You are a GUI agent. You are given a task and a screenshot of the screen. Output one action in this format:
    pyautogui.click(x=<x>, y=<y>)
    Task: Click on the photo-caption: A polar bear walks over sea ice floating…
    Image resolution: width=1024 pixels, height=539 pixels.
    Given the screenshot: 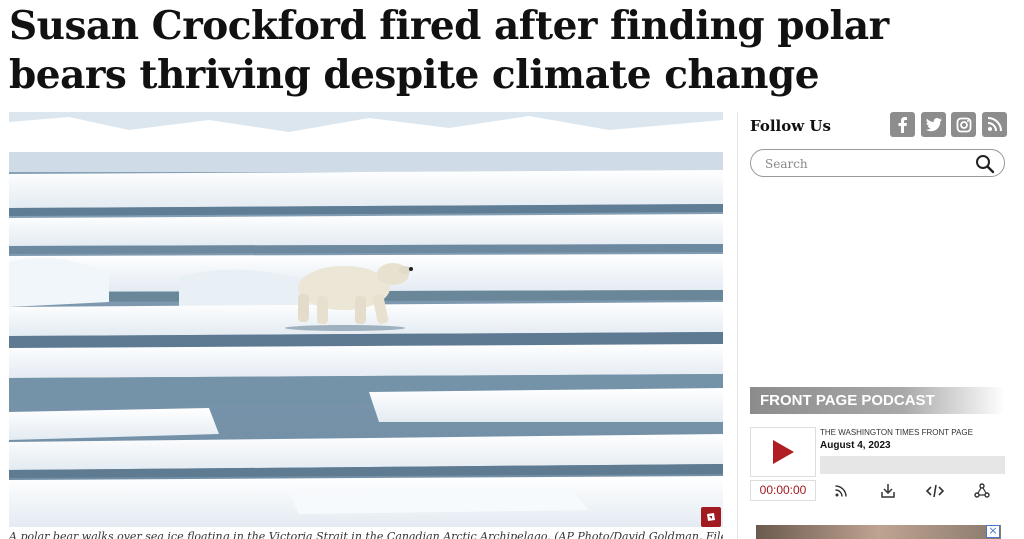 What is the action you would take?
    pyautogui.click(x=366, y=534)
    